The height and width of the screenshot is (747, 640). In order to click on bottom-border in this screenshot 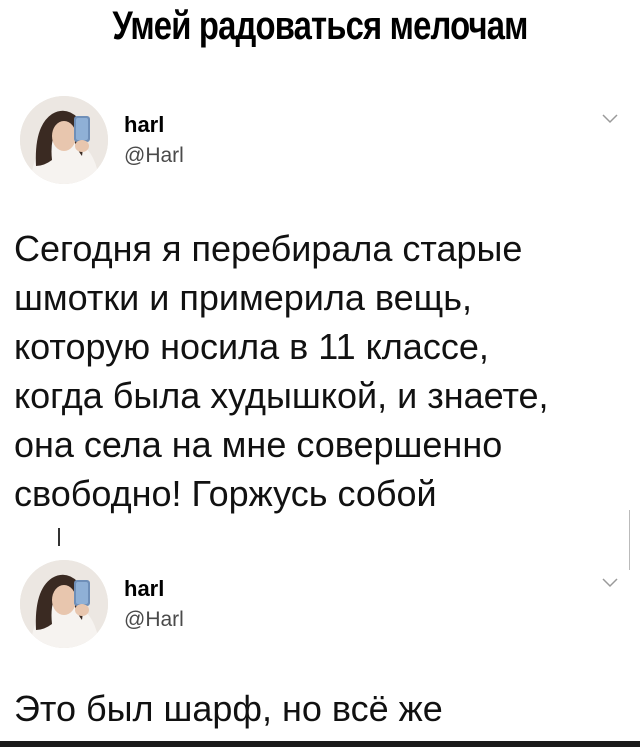, I will do `click(320, 744)`.